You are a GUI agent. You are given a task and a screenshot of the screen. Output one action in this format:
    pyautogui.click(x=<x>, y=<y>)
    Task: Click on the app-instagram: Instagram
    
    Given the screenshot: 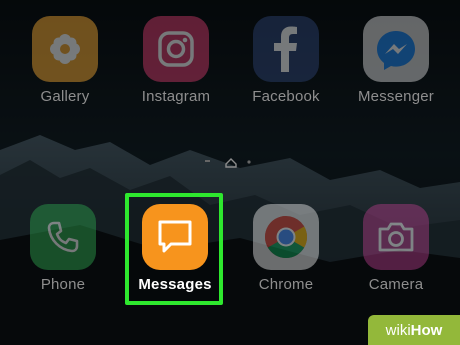 What is the action you would take?
    pyautogui.click(x=176, y=60)
    